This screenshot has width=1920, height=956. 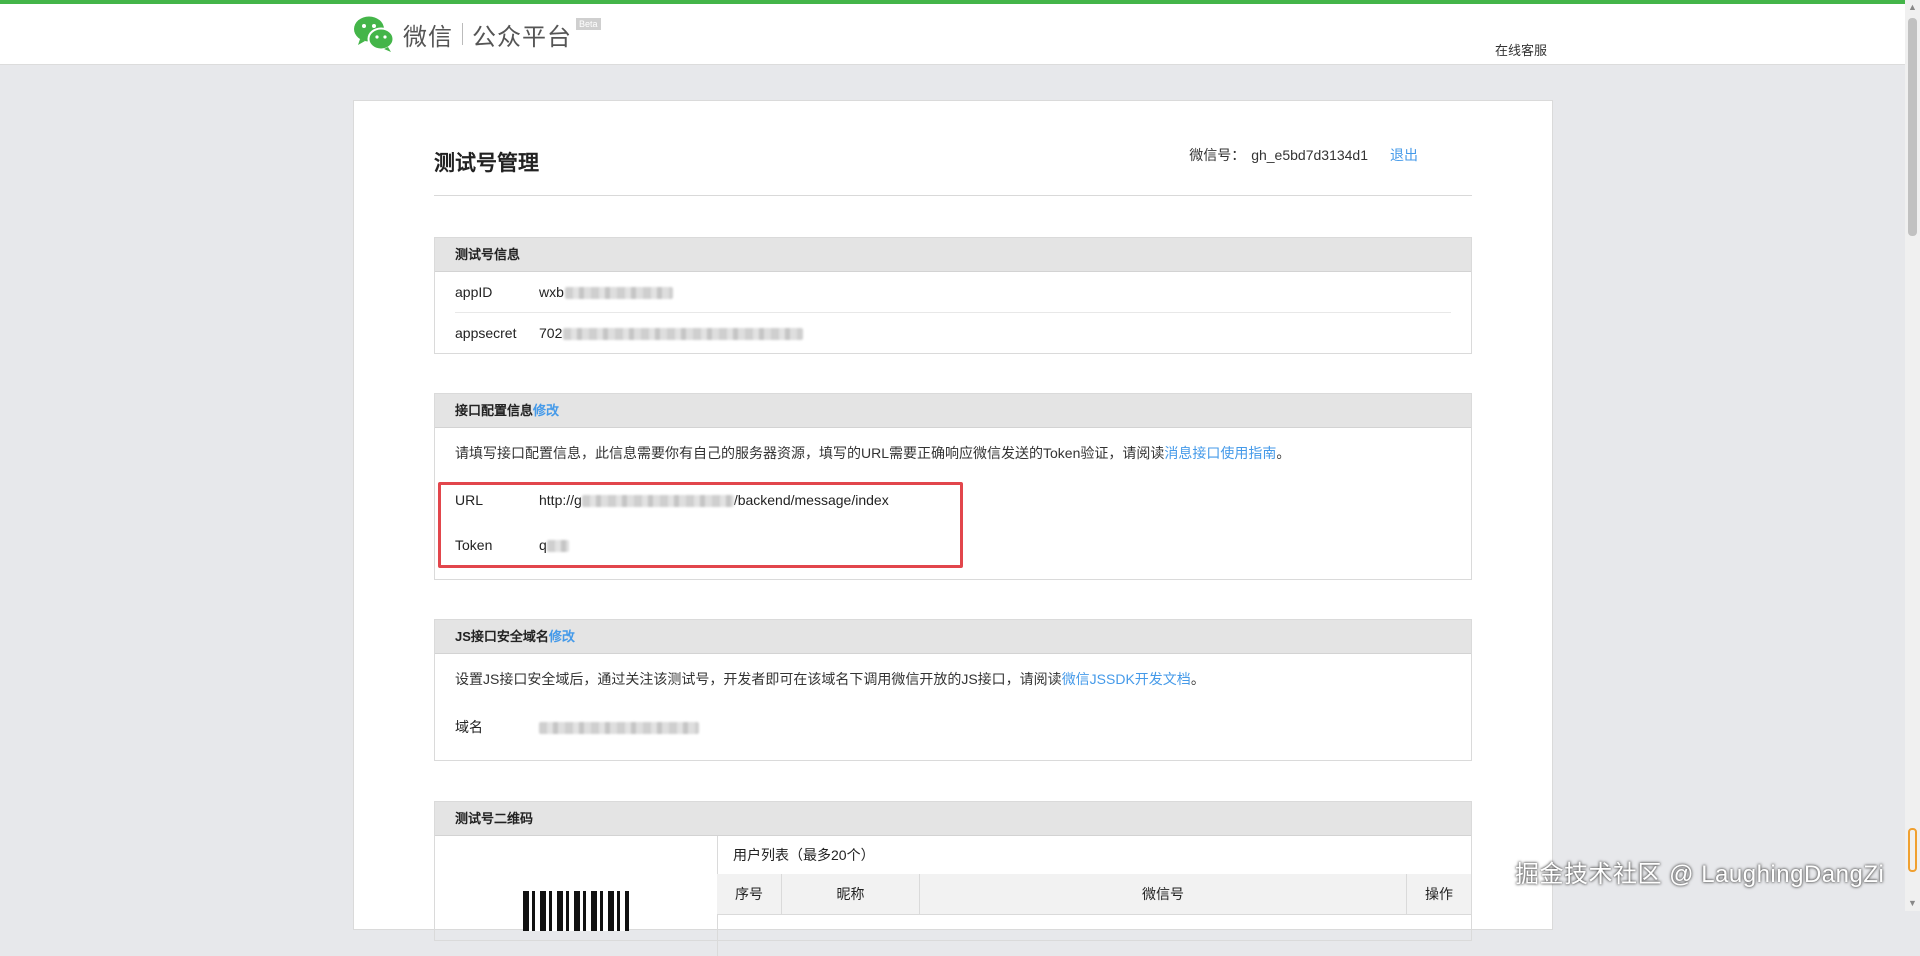 I want to click on account-info: 微信号： gh_e5bd7d3134d1 退出, so click(x=1303, y=155).